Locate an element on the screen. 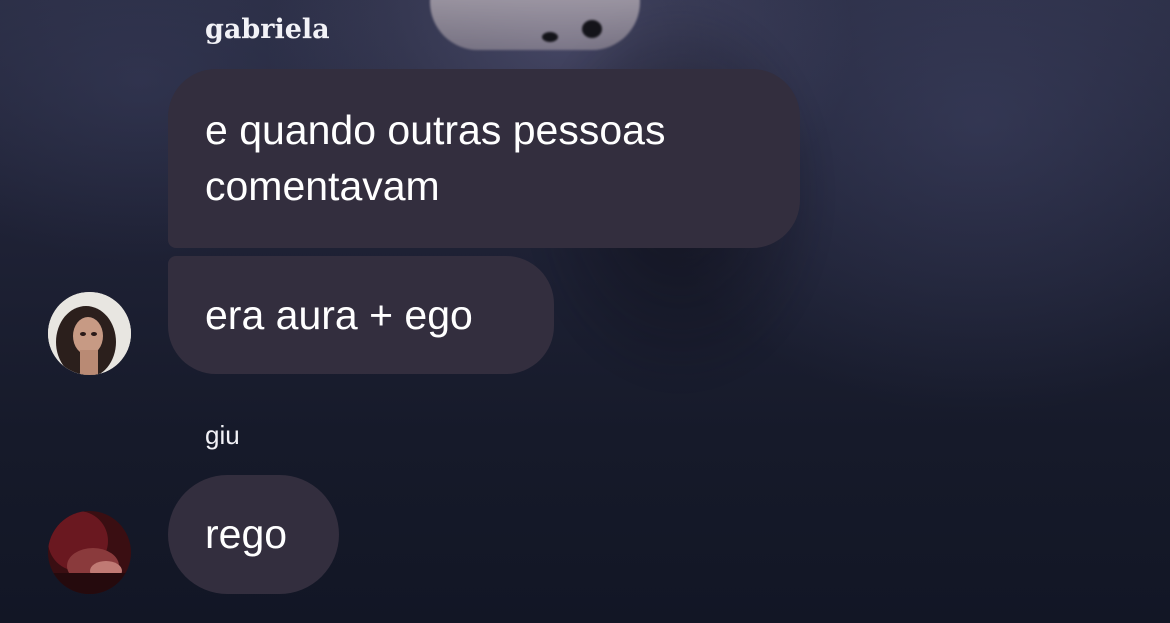  message-text: rego is located at coordinates (246, 534).